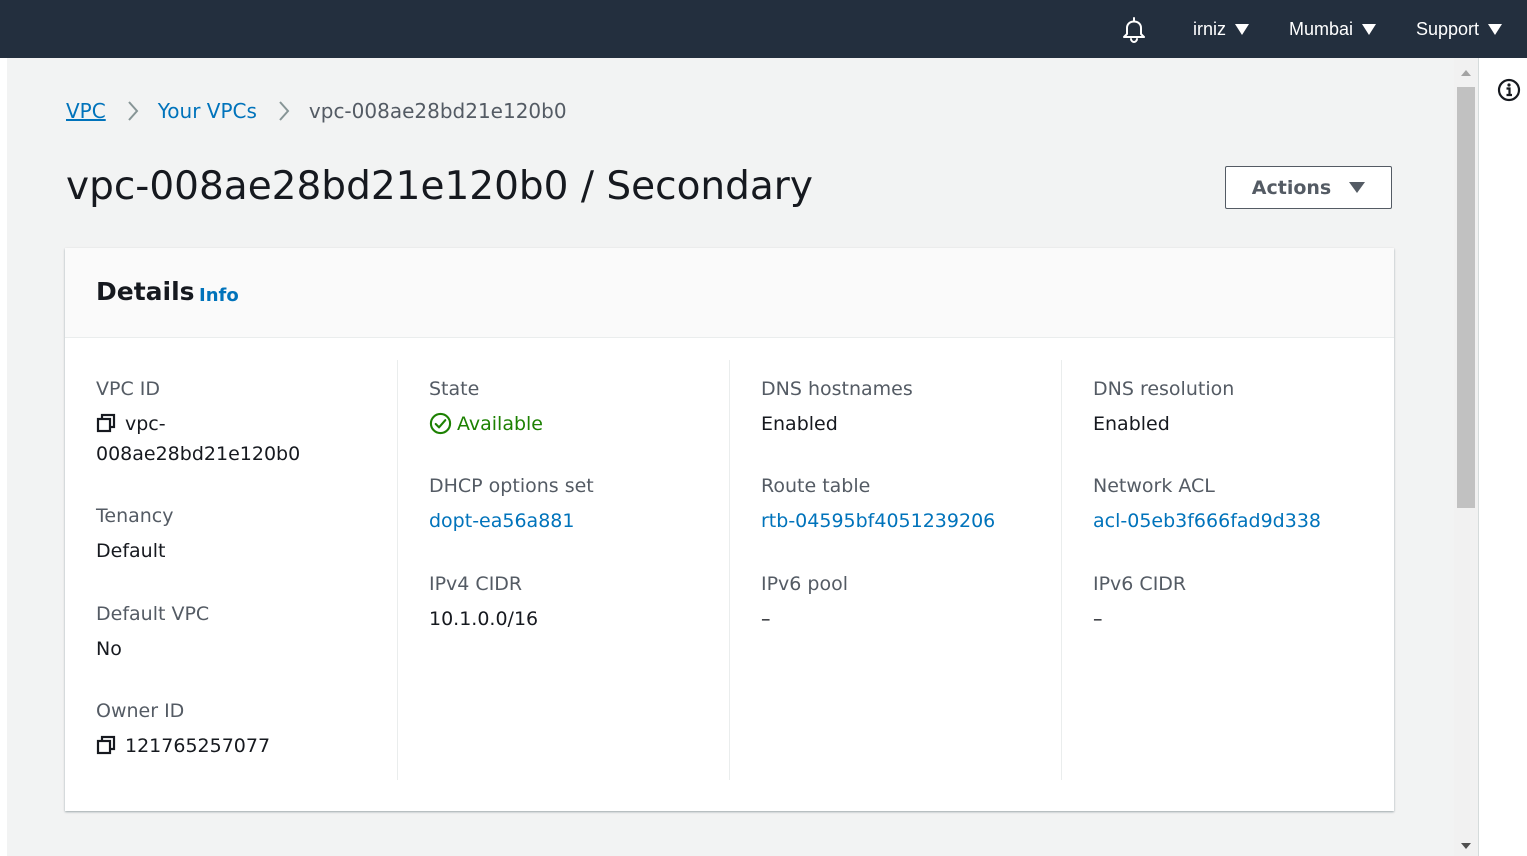 This screenshot has height=856, width=1527. Describe the element at coordinates (198, 439) in the screenshot. I see `vpc-id-value: vpc- 008ae28bd21e120b0` at that location.